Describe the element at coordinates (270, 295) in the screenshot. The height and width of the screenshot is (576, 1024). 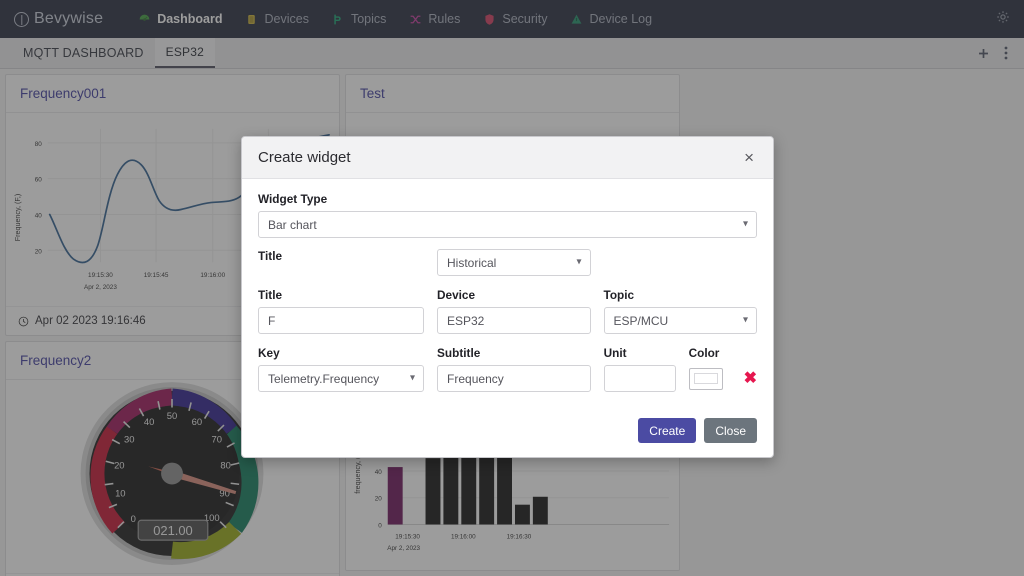
I see `title-label: Title` at that location.